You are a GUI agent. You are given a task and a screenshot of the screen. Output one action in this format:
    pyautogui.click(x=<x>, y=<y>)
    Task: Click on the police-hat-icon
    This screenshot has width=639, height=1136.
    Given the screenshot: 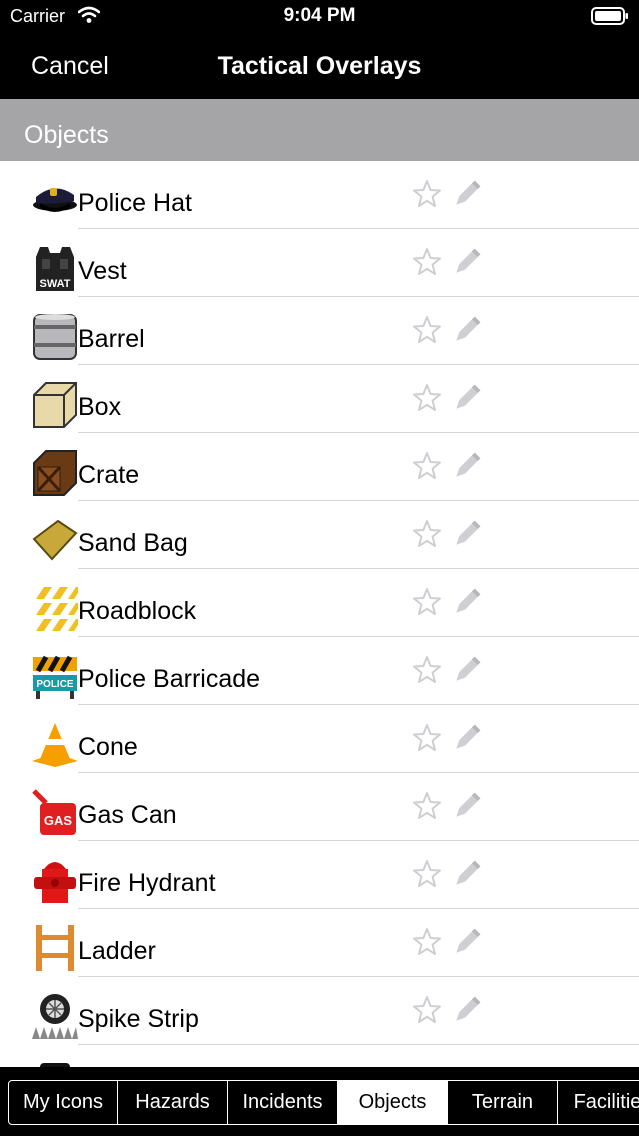 What is the action you would take?
    pyautogui.click(x=55, y=200)
    